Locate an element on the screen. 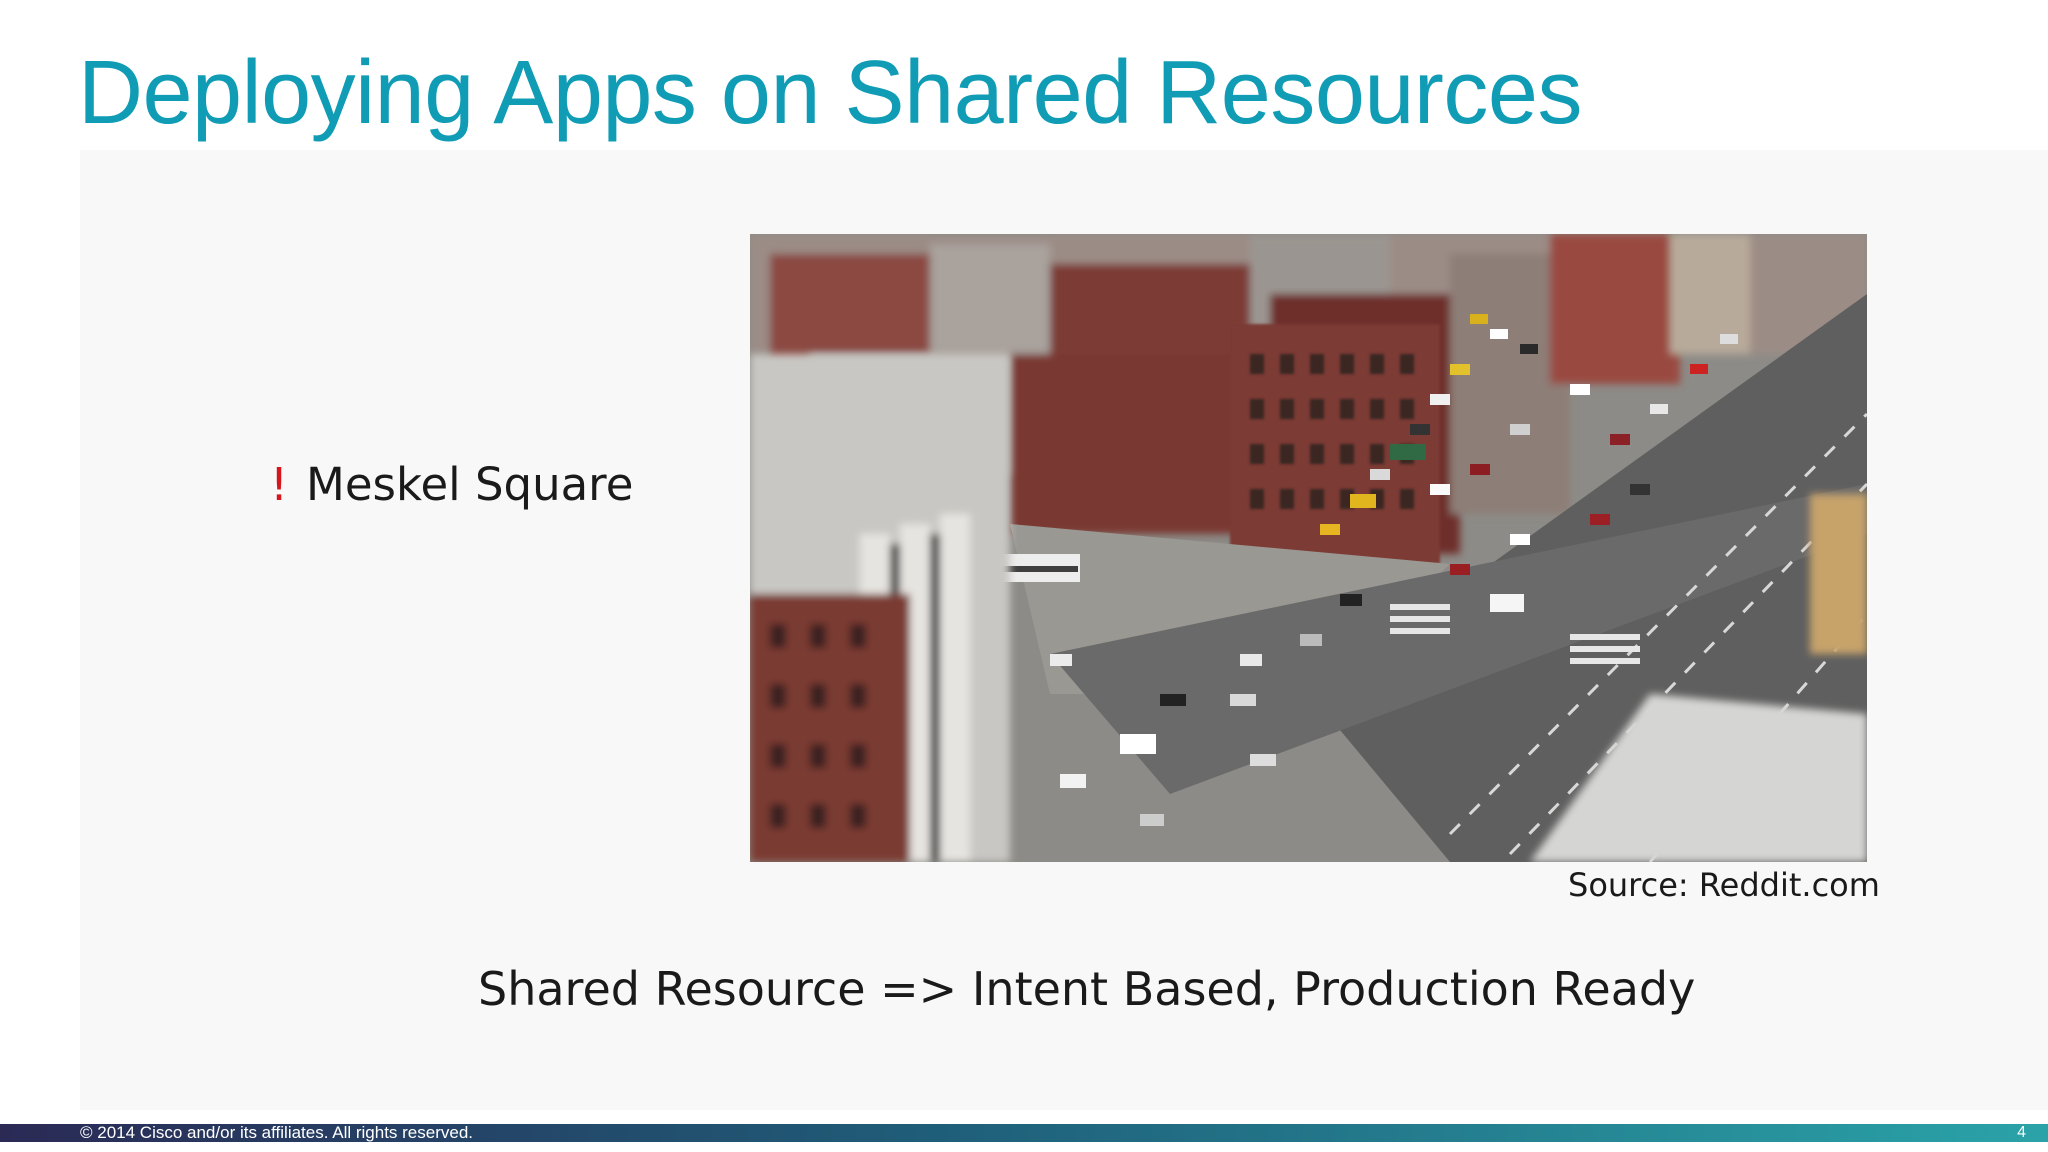  bullet-item: ! Meskel Square is located at coordinates (451, 484).